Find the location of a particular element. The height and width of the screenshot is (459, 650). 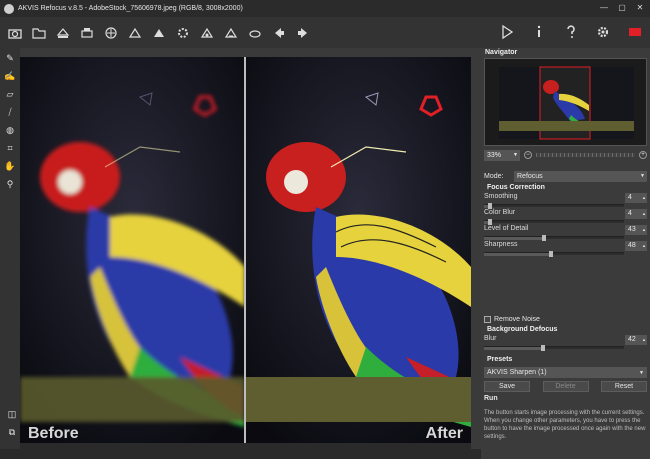

eraser-icon: ▱ is located at coordinates (10, 94).